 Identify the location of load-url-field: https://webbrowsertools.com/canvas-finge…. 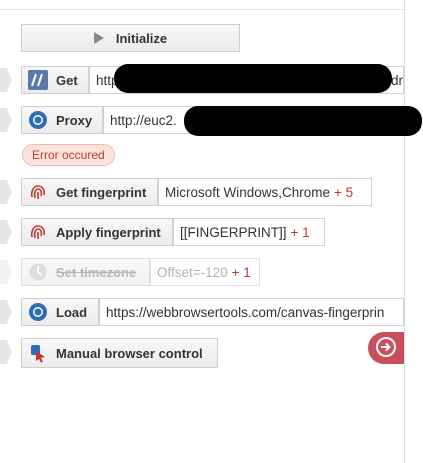
(251, 312).